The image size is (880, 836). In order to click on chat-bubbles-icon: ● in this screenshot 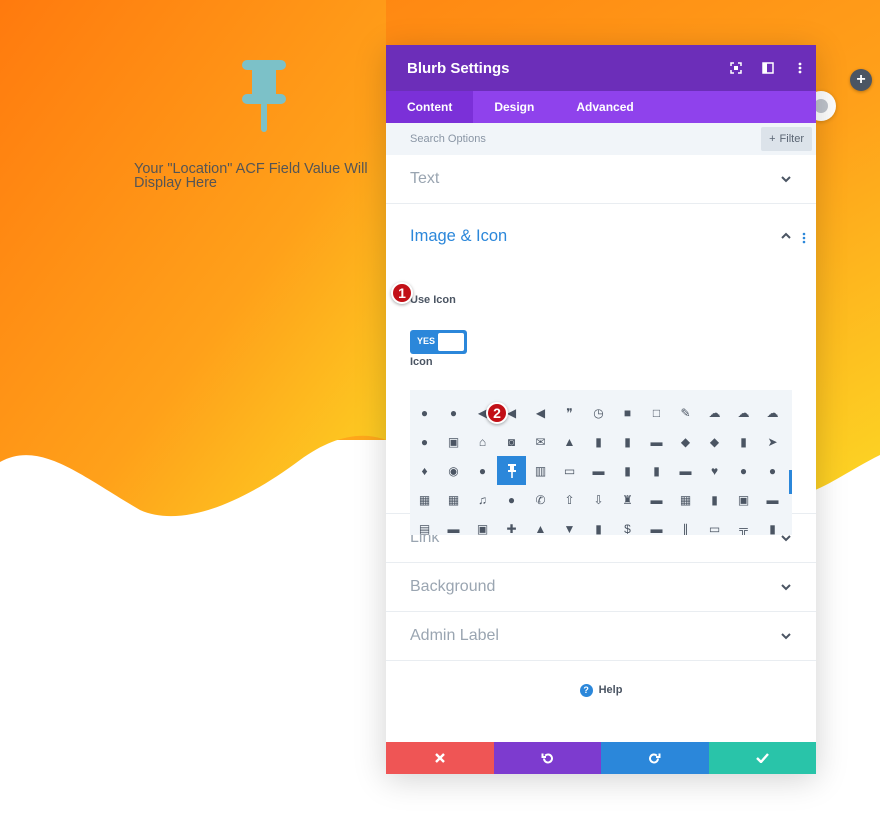, I will do `click(453, 412)`.